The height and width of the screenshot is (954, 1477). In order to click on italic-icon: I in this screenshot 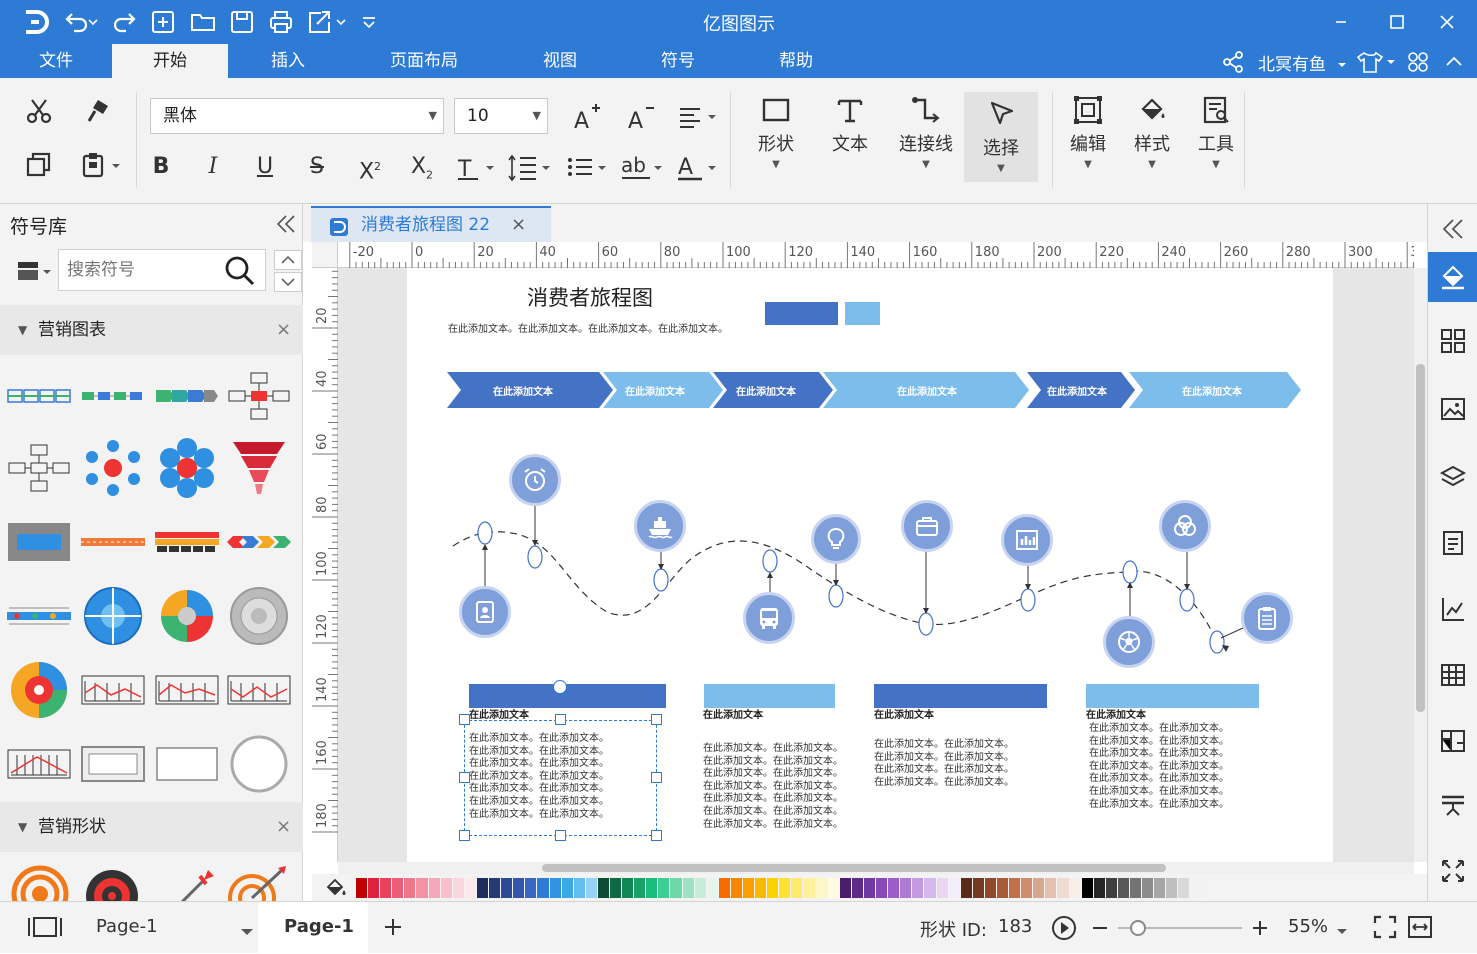, I will do `click(213, 167)`.